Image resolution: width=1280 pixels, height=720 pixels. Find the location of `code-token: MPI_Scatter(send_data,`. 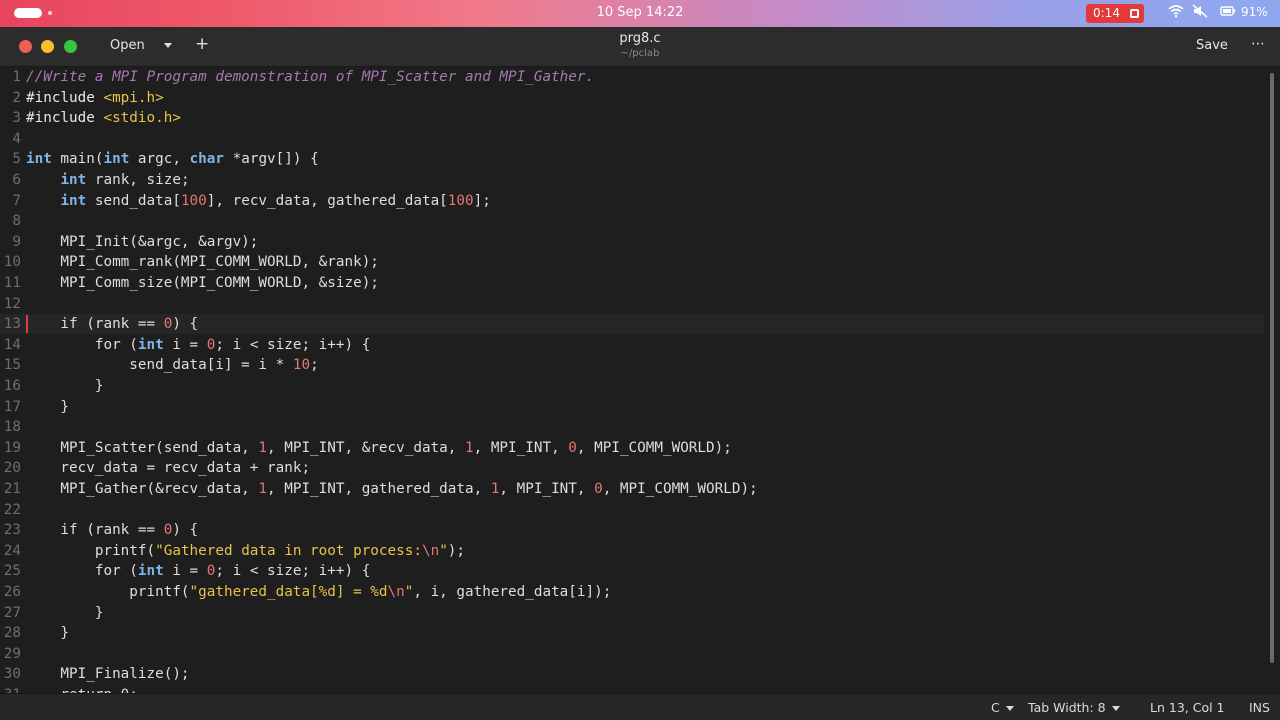

code-token: MPI_Scatter(send_data, is located at coordinates (142, 447).